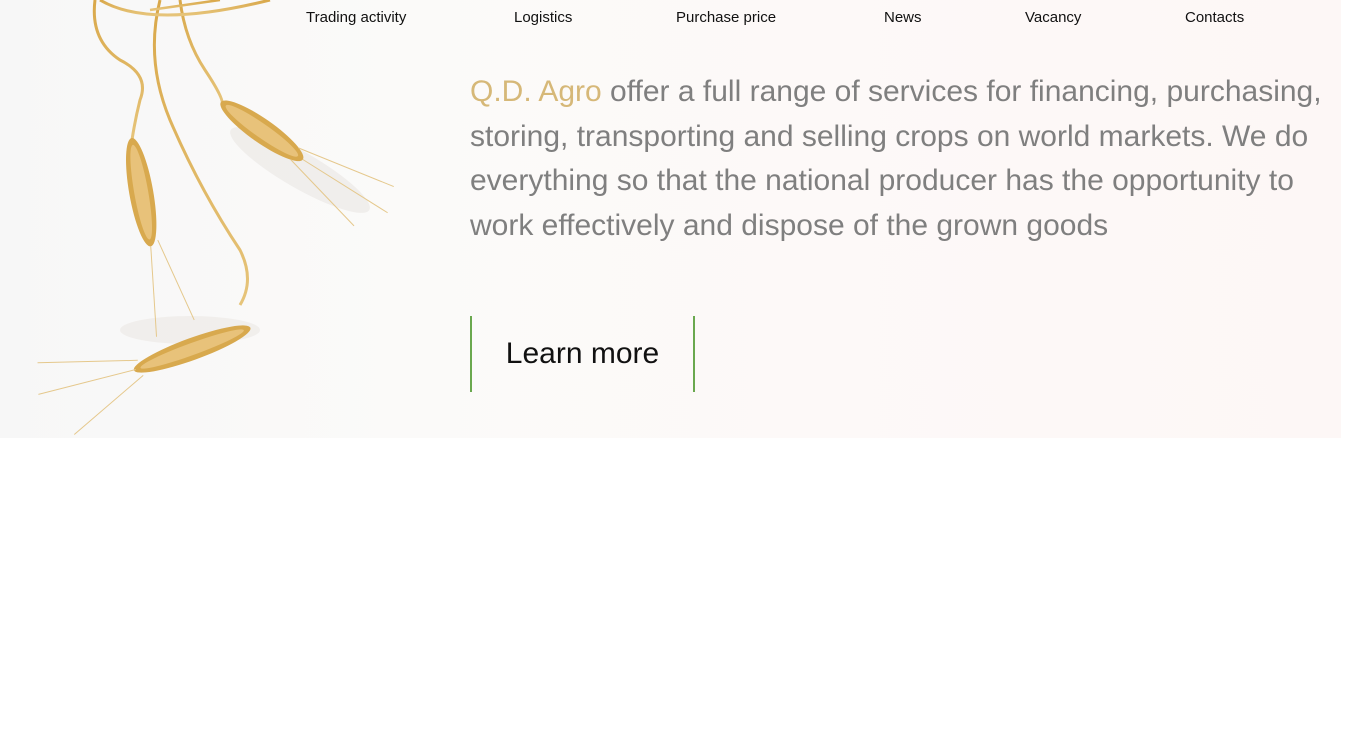 Image resolution: width=1371 pixels, height=737 pixels. Describe the element at coordinates (543, 17) in the screenshot. I see `nav-item-logistics: Logistics` at that location.